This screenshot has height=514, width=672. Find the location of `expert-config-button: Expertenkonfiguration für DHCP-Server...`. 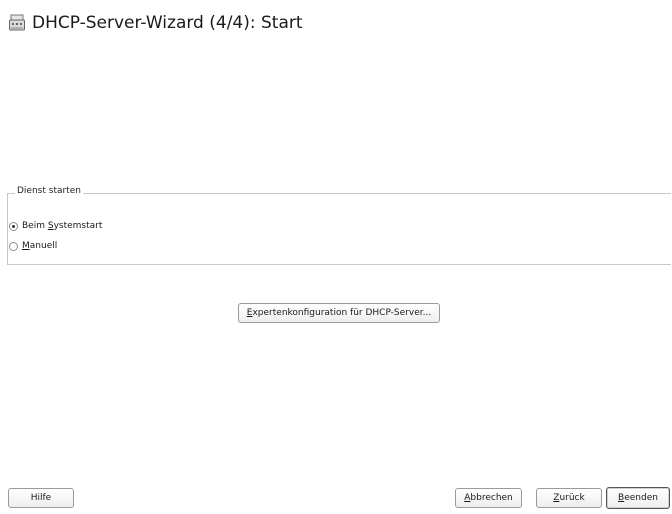

expert-config-button: Expertenkonfiguration für DHCP-Server... is located at coordinates (339, 313).